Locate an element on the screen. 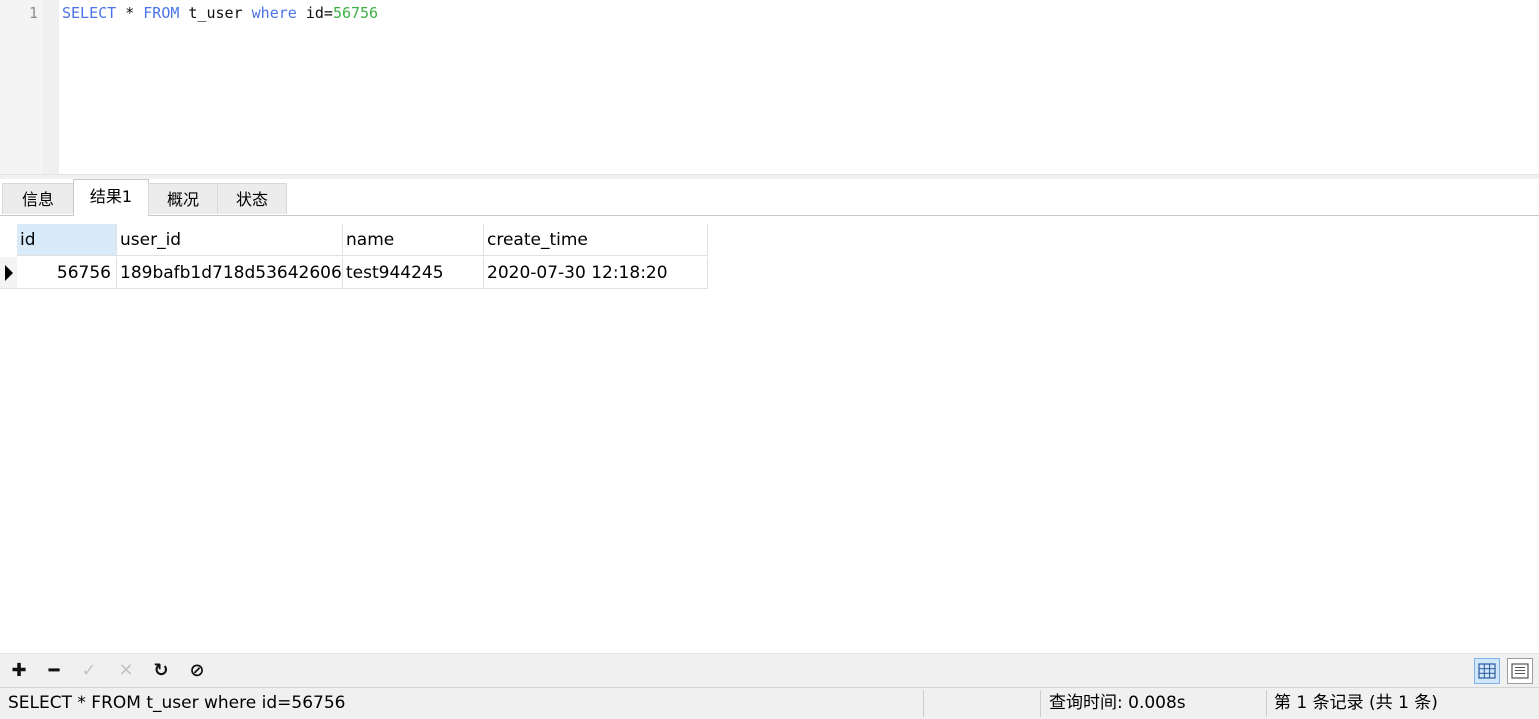 The height and width of the screenshot is (719, 1539). keyword-select: SELECT is located at coordinates (89, 13).